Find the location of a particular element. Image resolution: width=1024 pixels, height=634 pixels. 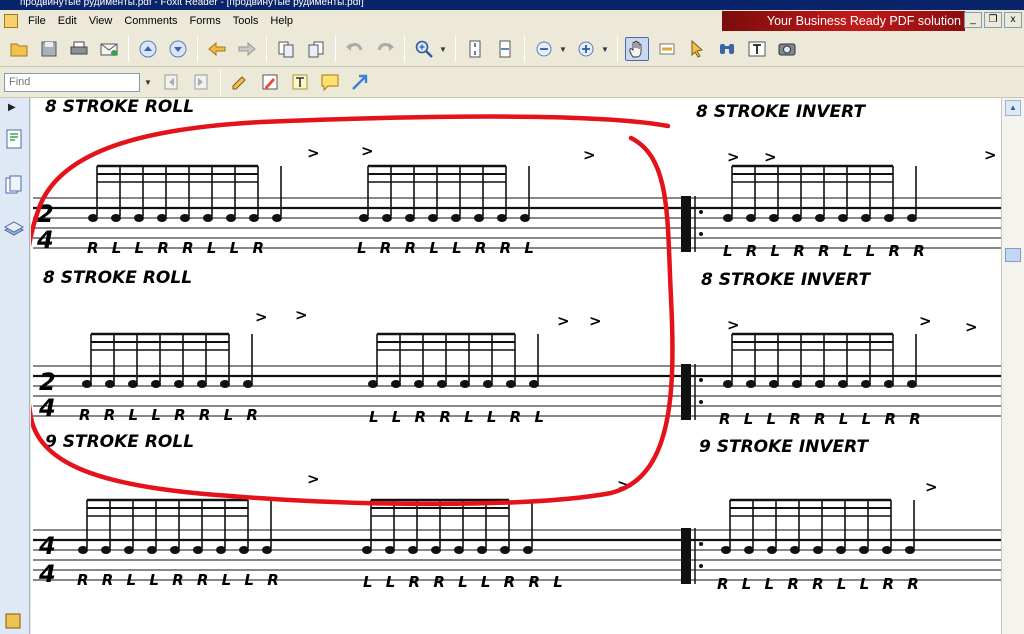

textbox-icon is located at coordinates (300, 82).